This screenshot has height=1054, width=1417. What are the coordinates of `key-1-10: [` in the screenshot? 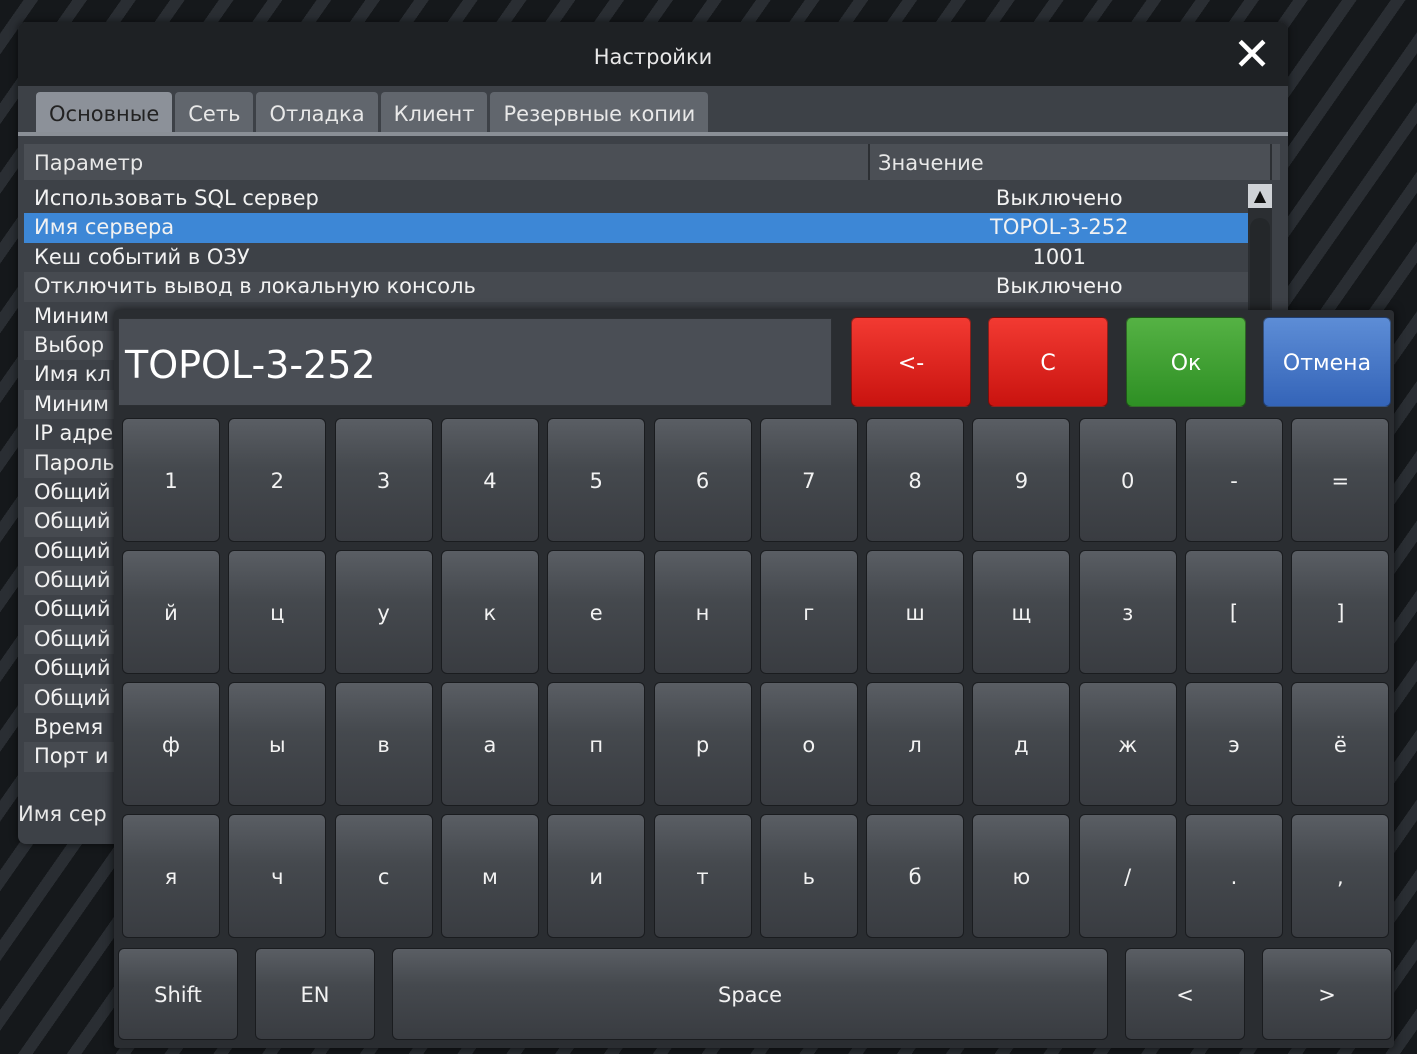 It's located at (1234, 612).